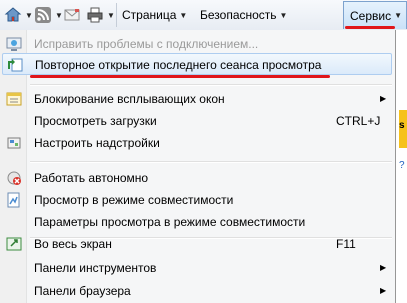  I want to click on menu-item-full-screen: Во весь экран F11, so click(197, 244).